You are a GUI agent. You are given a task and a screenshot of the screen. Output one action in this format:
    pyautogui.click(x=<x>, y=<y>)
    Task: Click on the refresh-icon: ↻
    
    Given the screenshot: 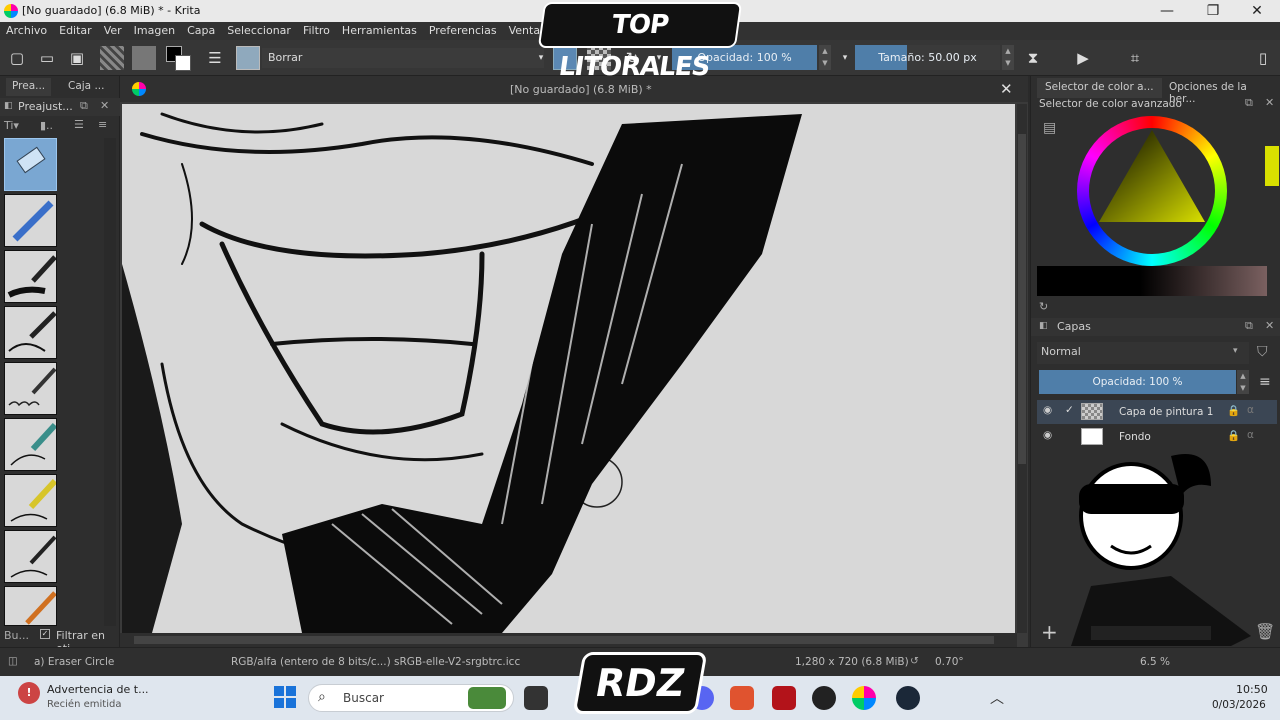 What is the action you would take?
    pyautogui.click(x=1043, y=306)
    